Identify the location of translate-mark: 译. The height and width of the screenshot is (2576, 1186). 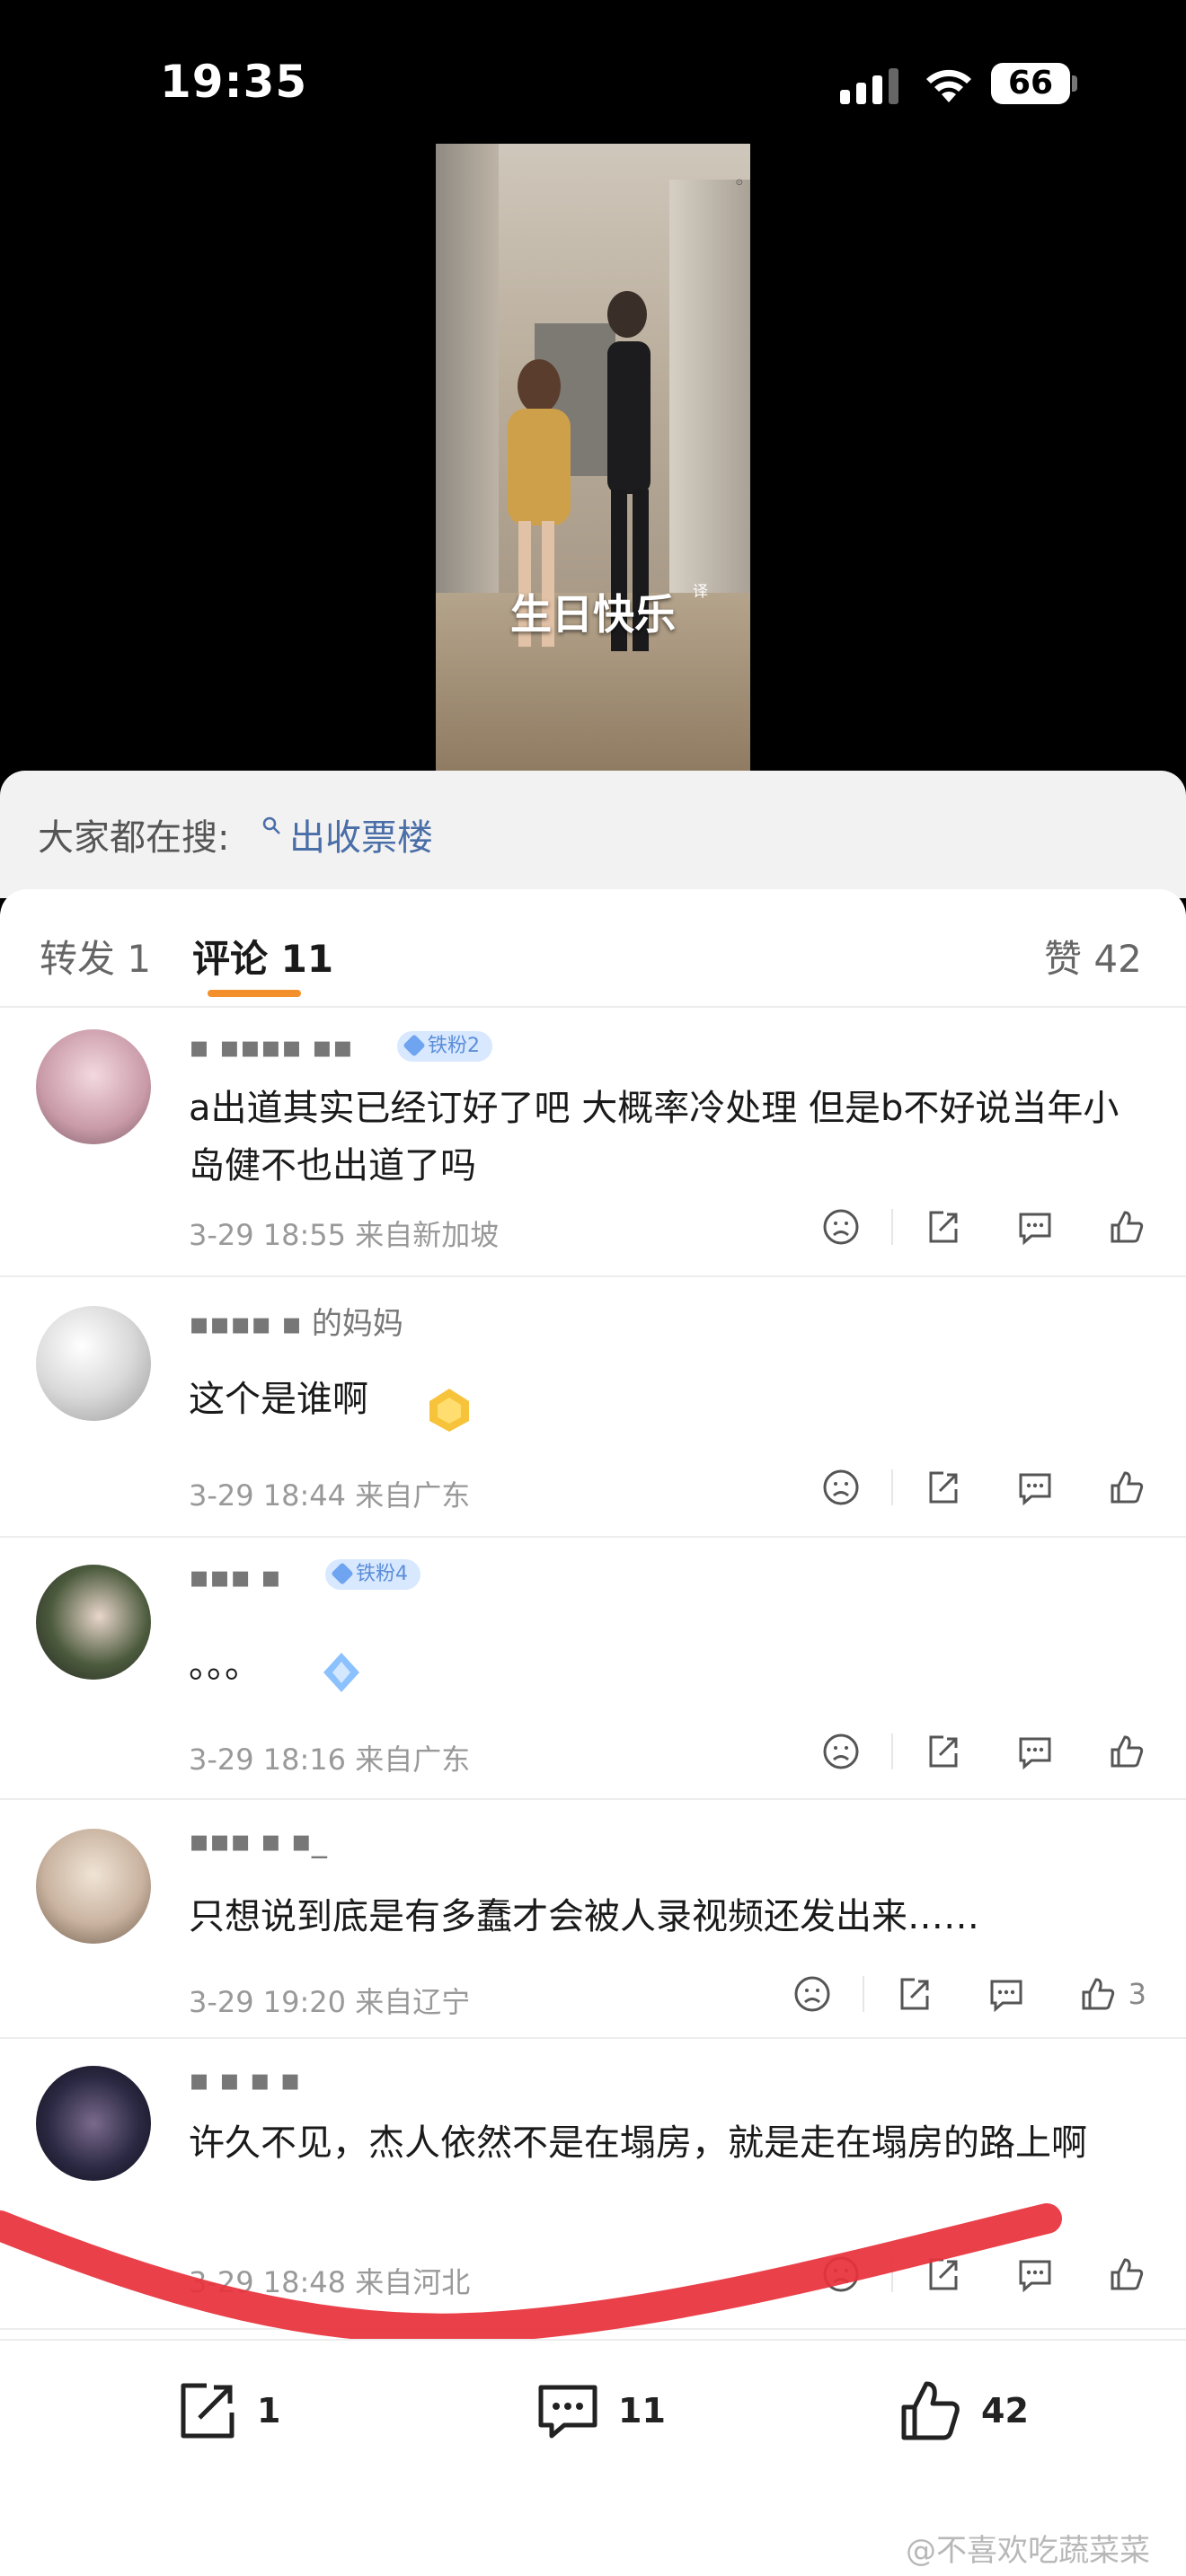
(700, 589).